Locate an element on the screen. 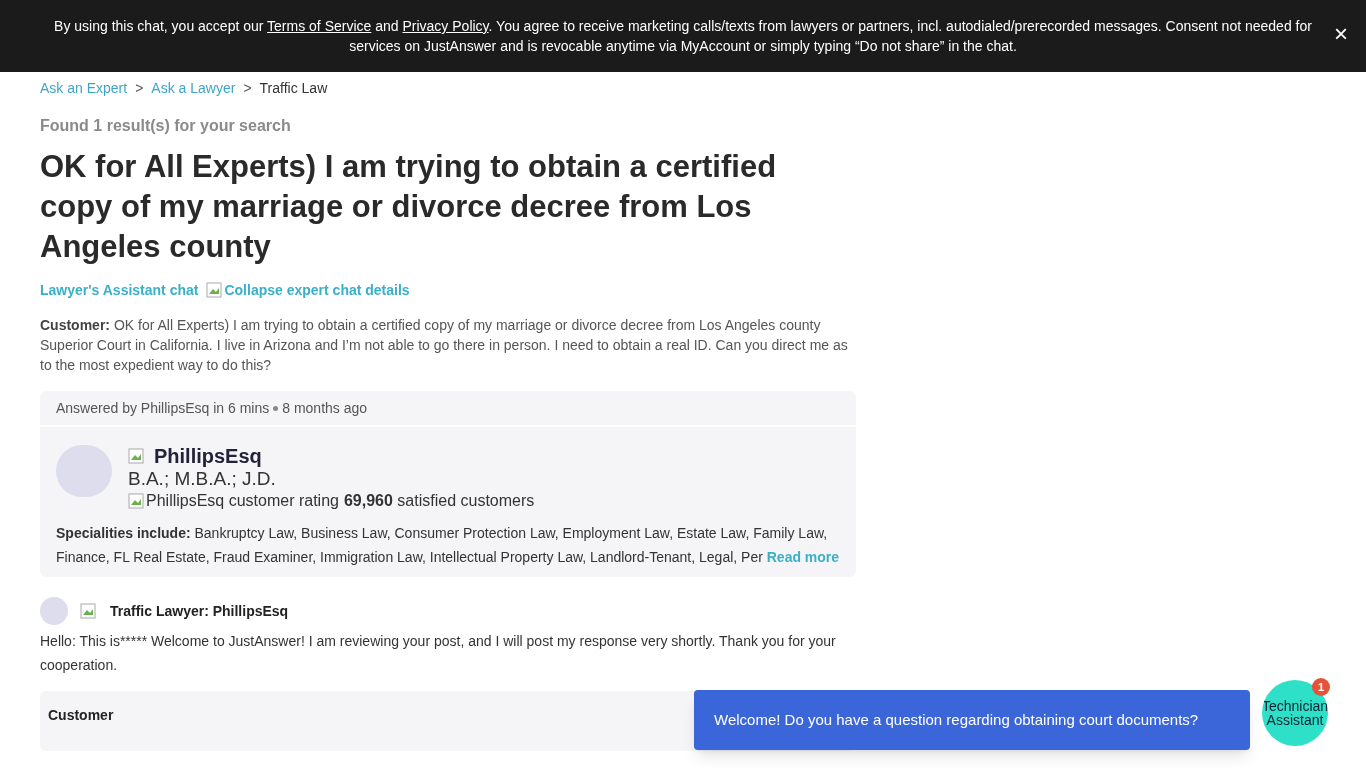 Image resolution: width=1366 pixels, height=768 pixels. breadcrumb-link: Traffic Law is located at coordinates (293, 88).